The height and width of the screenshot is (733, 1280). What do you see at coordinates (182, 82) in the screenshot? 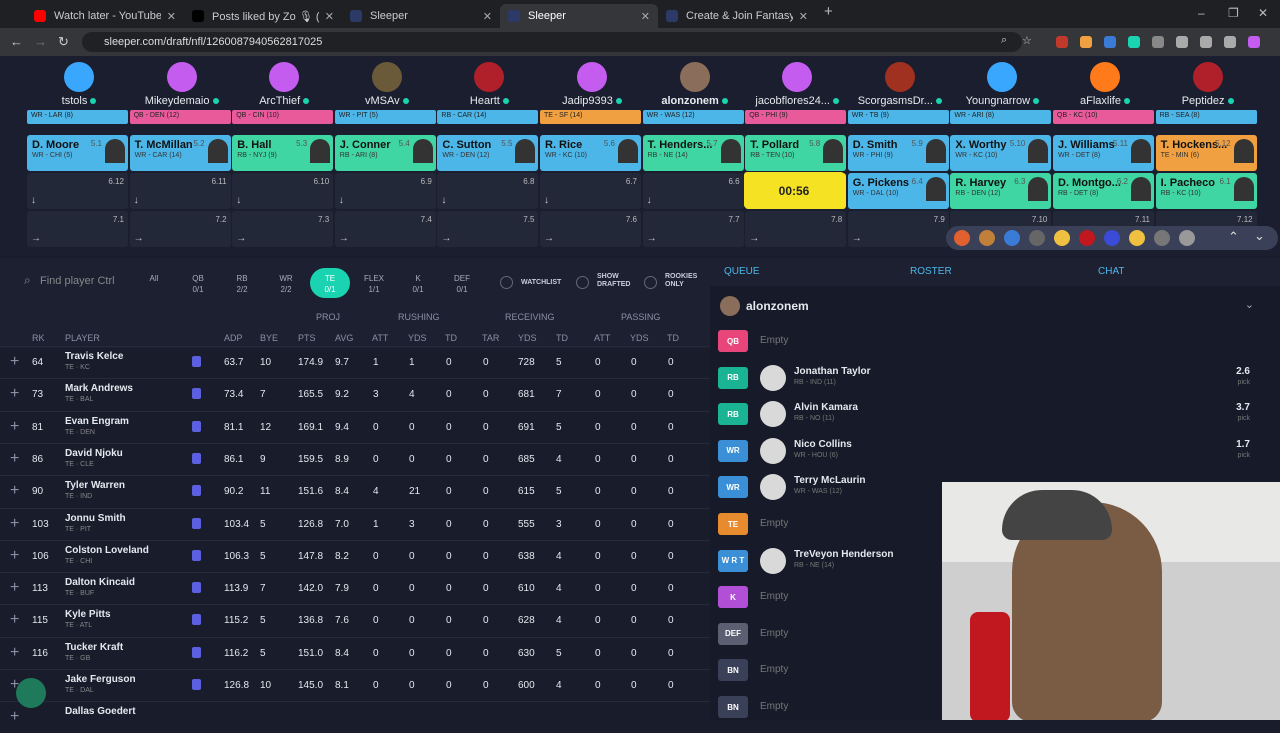
I see `team-header: Mikeydemaio` at bounding box center [182, 82].